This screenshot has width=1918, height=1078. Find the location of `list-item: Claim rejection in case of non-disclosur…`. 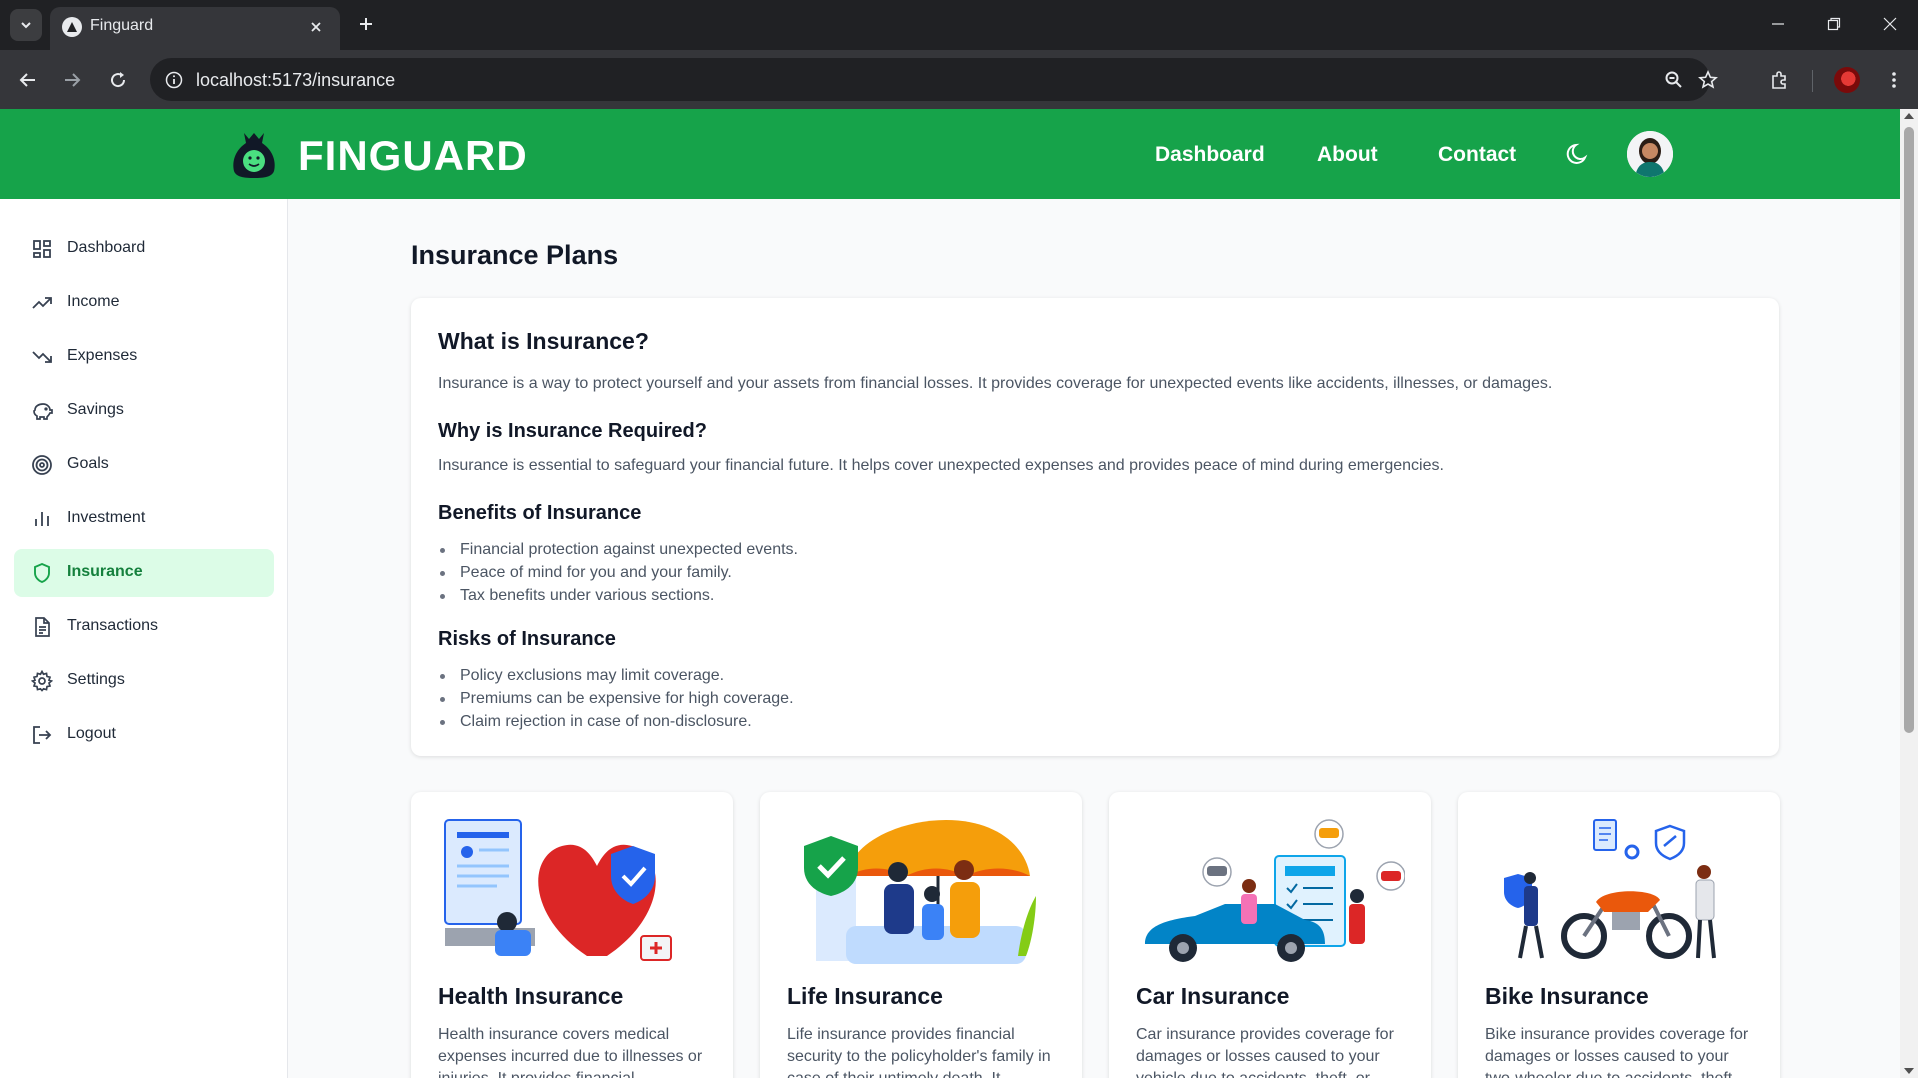

list-item: Claim rejection in case of non-disclosur… is located at coordinates (616, 723).